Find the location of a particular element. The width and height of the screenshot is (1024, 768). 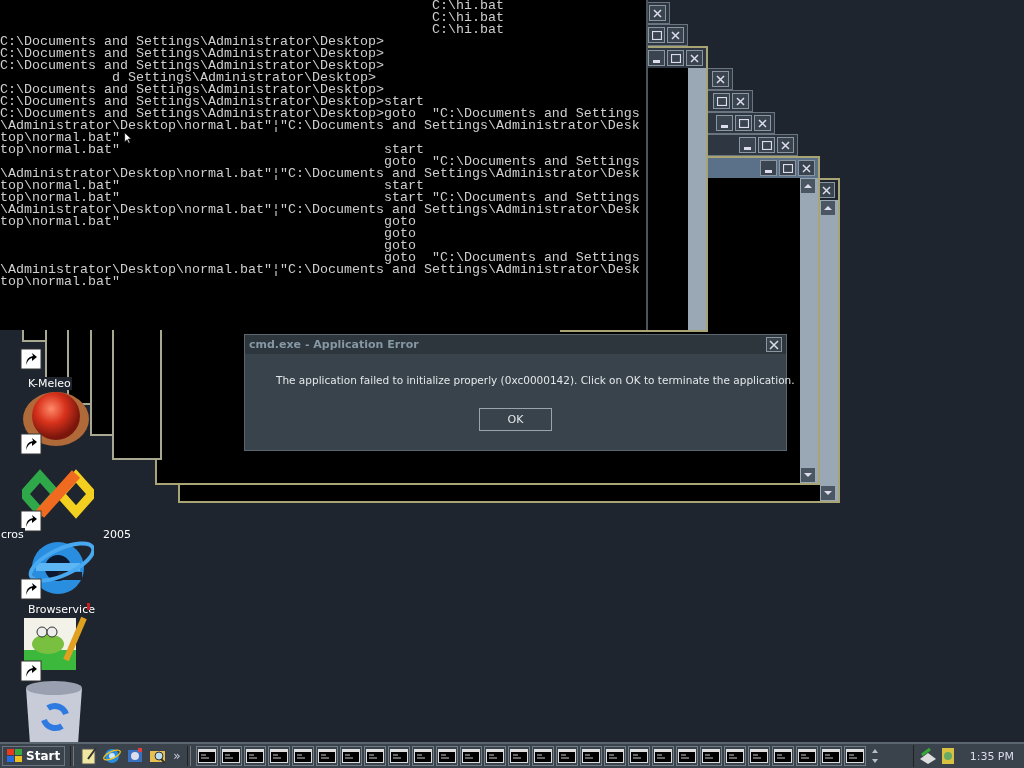

icon-label: K-Meleo is located at coordinates (49, 383).